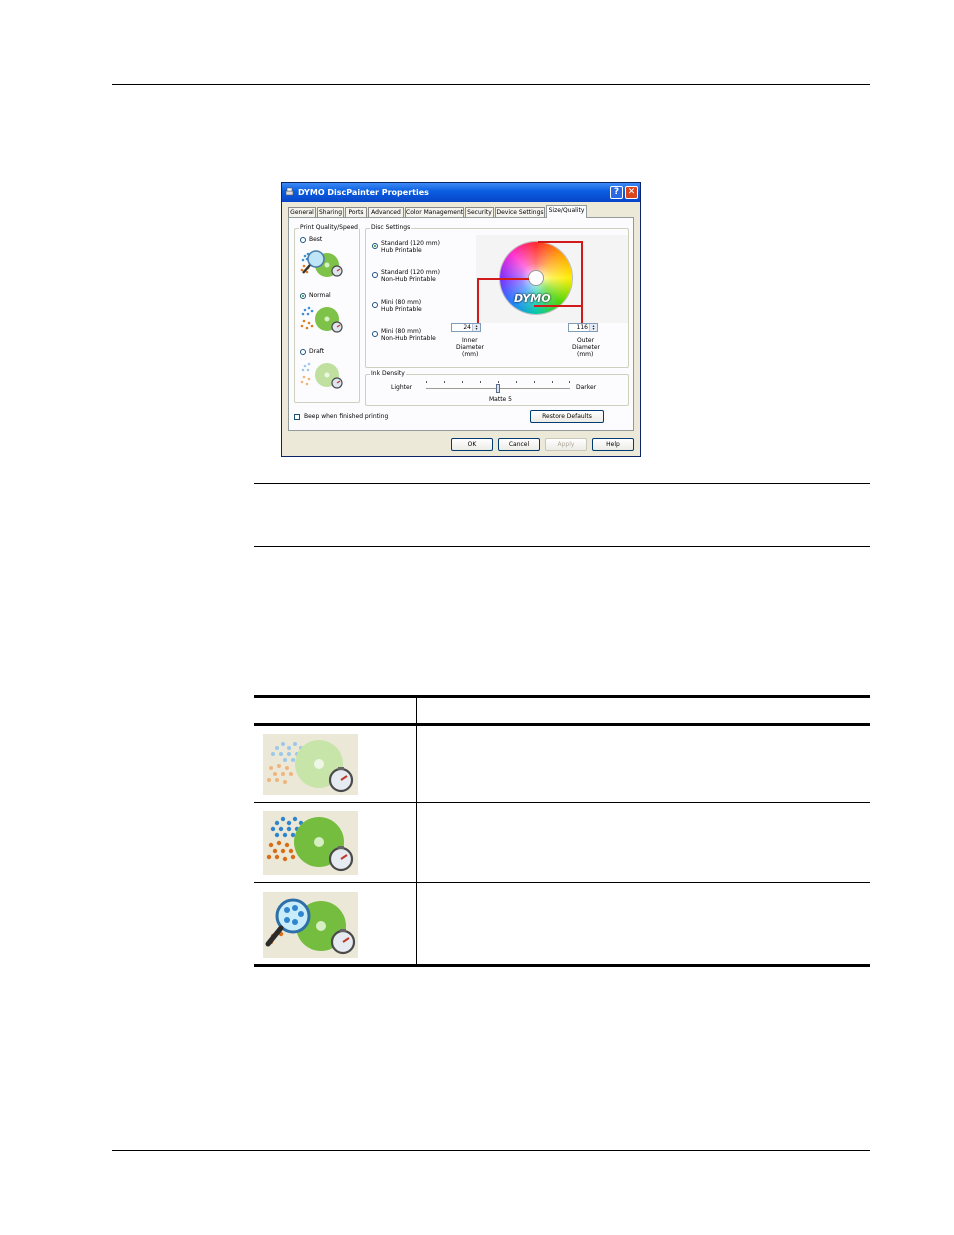  What do you see at coordinates (317, 351) in the screenshot?
I see `quality-draft-label: Draft` at bounding box center [317, 351].